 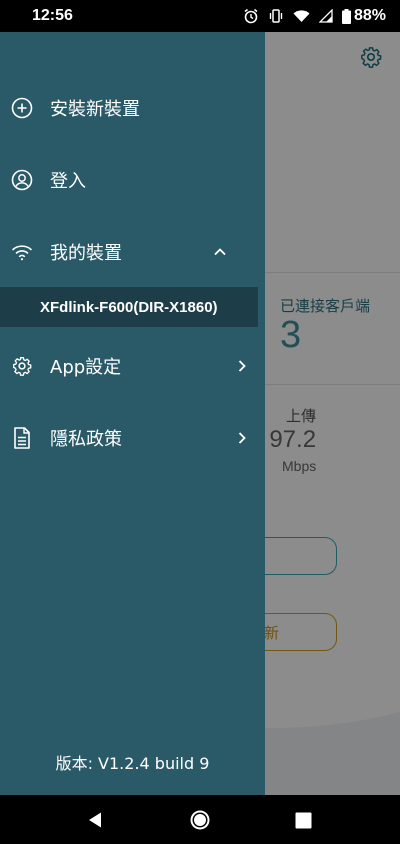 I want to click on status-bar: 12:56 88%, so click(x=200, y=16).